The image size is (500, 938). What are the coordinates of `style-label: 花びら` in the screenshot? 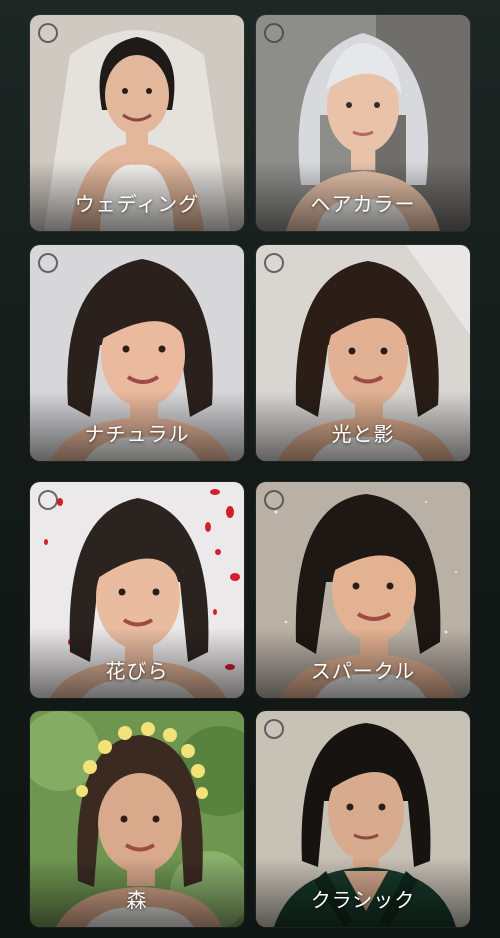 It's located at (137, 671).